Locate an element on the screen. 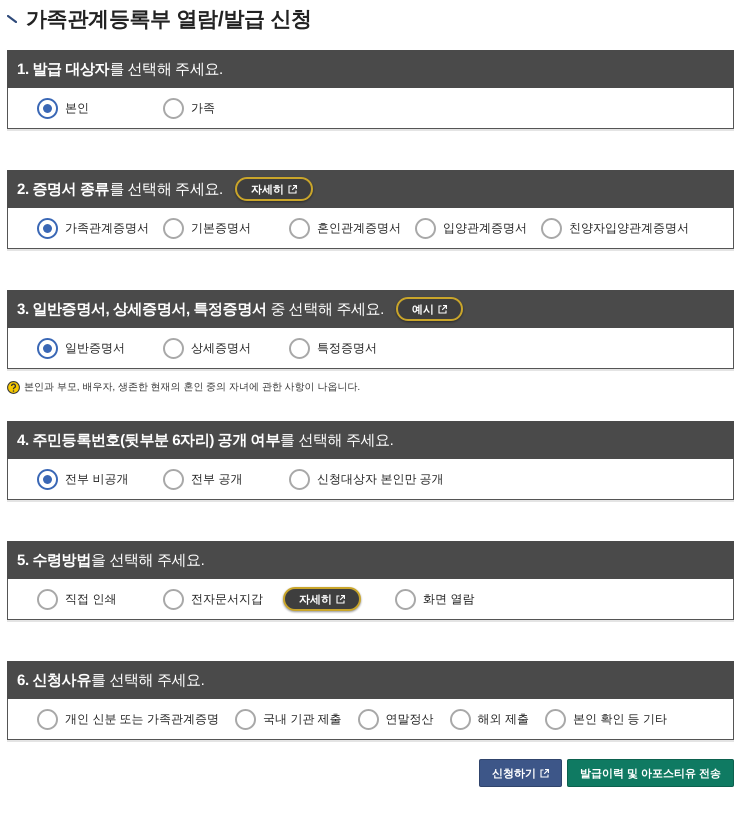 This screenshot has width=741, height=813. title-marker-icon is located at coordinates (12, 19).